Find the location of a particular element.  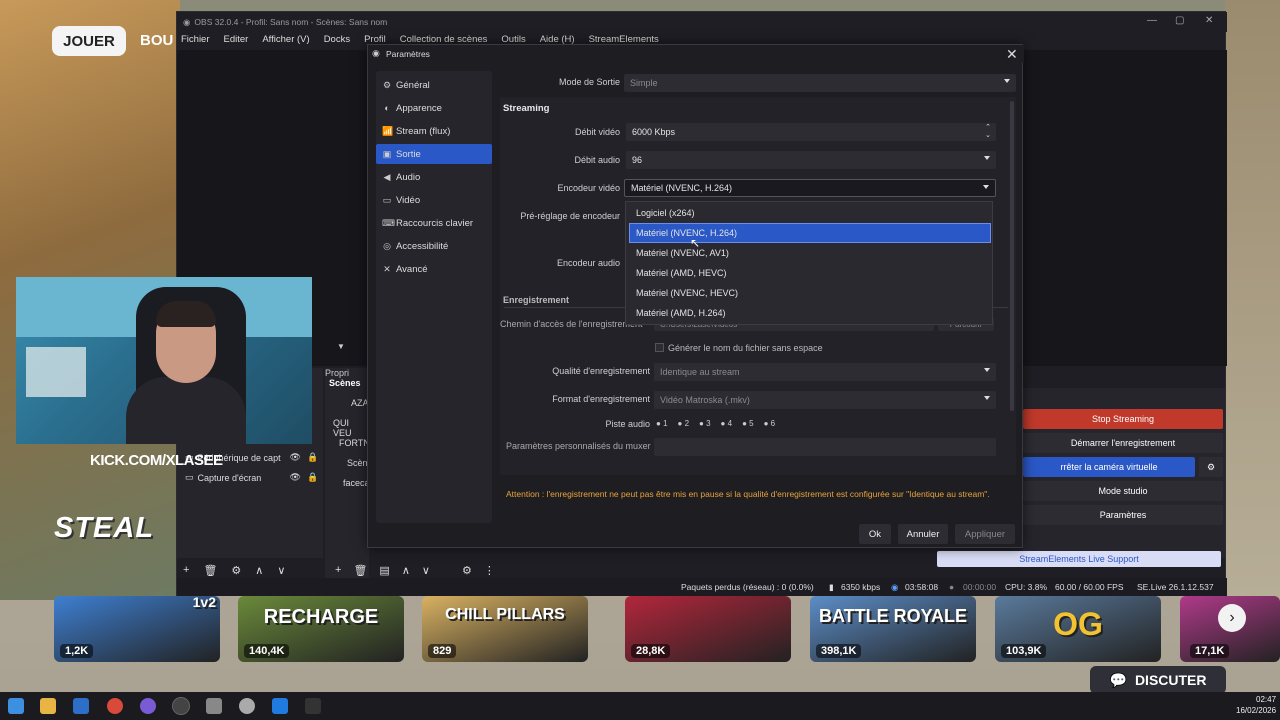

encoder-option: Logiciel (x264) is located at coordinates (812, 213).